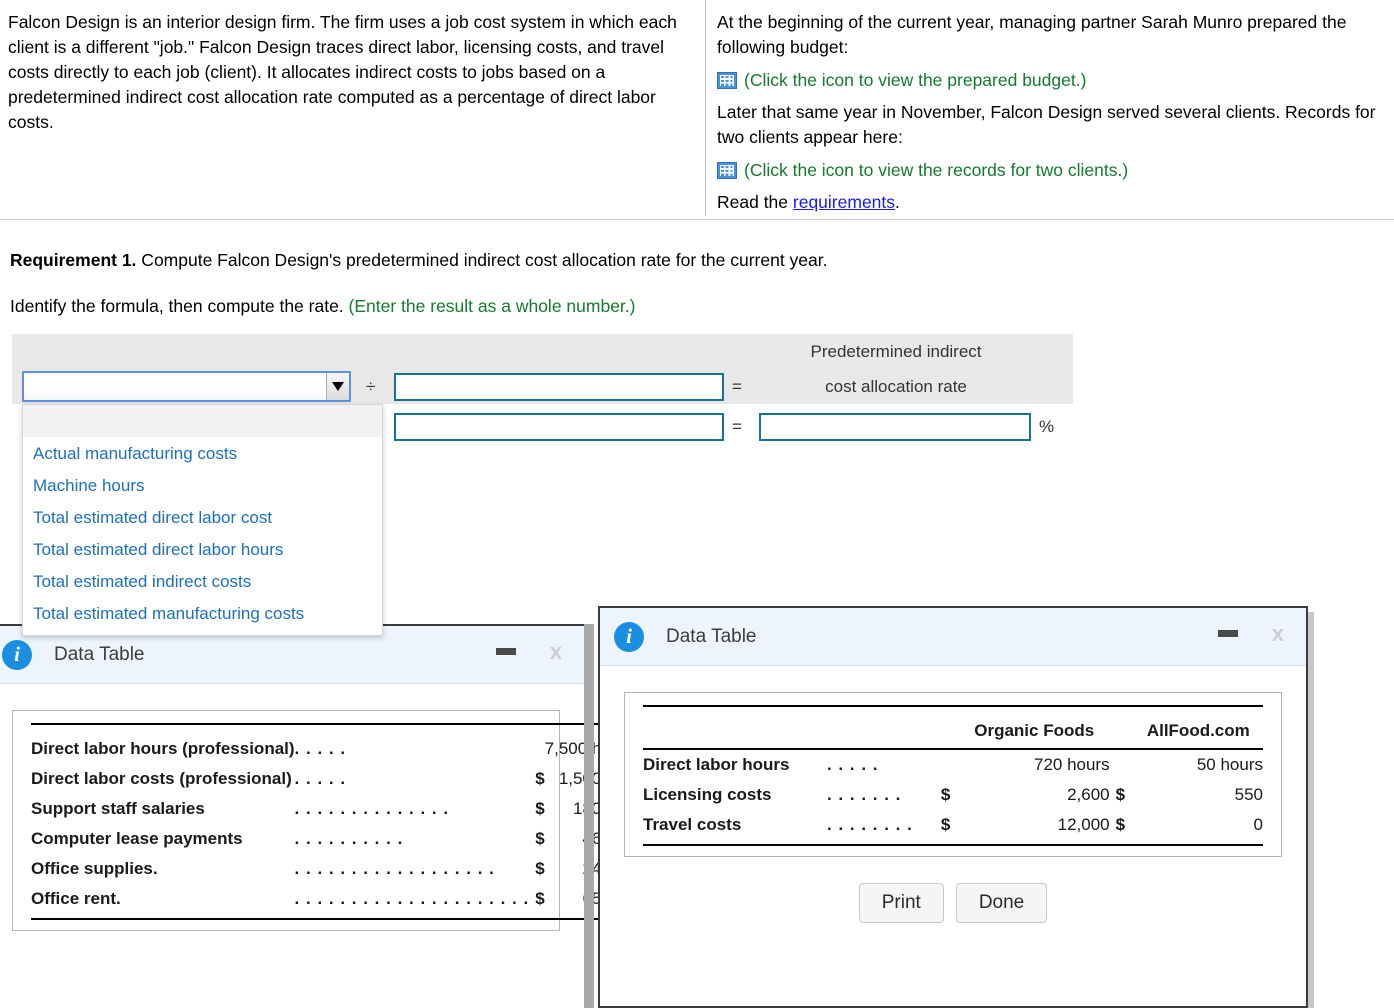 This screenshot has width=1394, height=1008. Describe the element at coordinates (540, 838) in the screenshot. I see `budget-row-3-currency: $` at that location.